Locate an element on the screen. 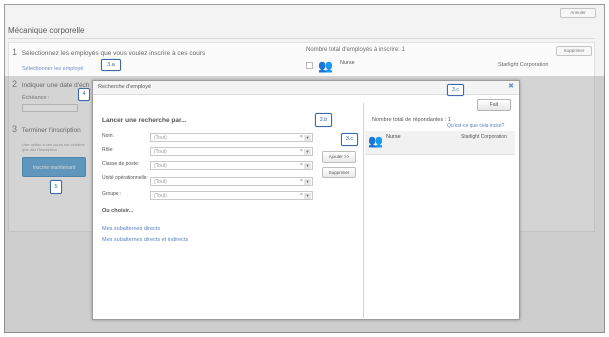 This screenshot has height=337, width=609. dialog-title: Recherche d'employé is located at coordinates (125, 87).